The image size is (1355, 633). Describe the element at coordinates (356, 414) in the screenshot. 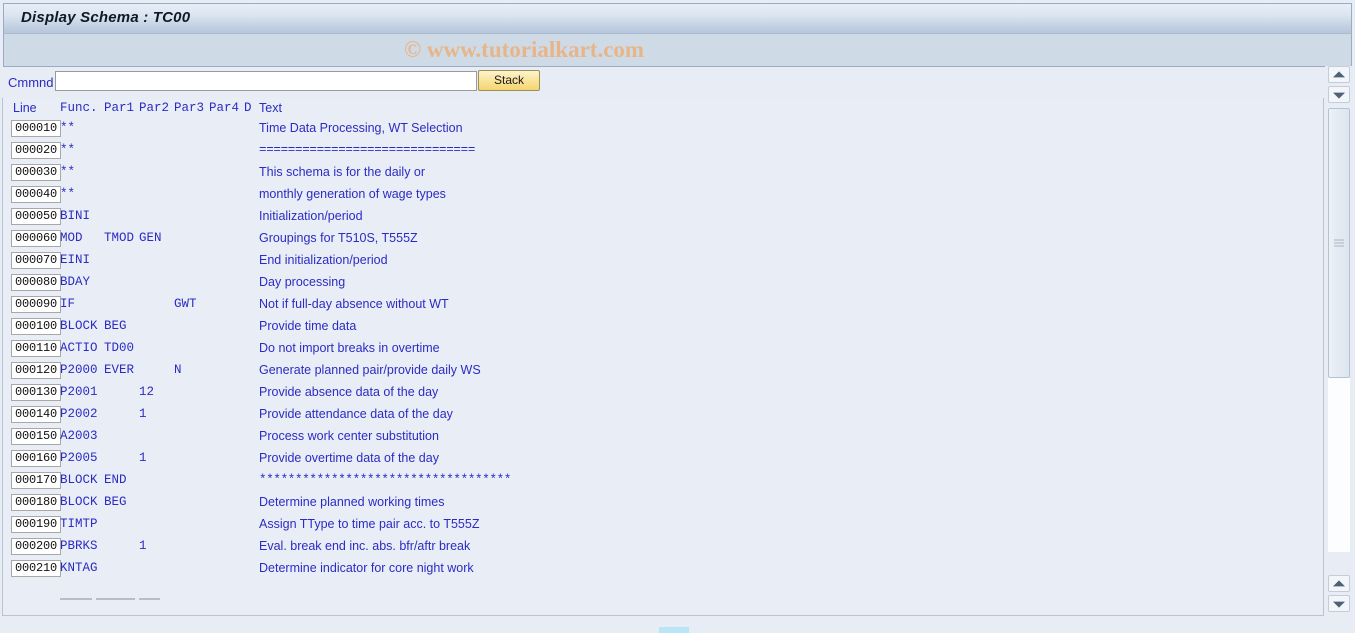

I see `text-field: Provide attendance data of the day` at that location.